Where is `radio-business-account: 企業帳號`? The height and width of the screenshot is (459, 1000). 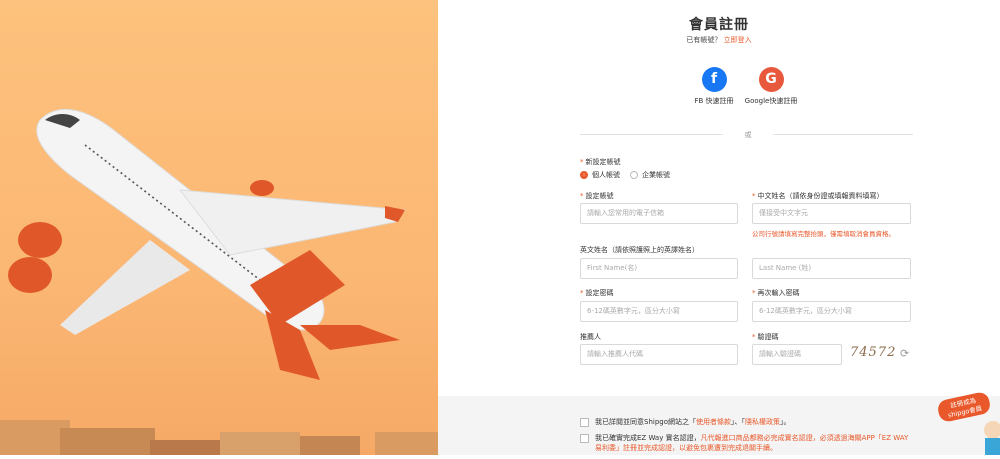 radio-business-account: 企業帳號 is located at coordinates (650, 175).